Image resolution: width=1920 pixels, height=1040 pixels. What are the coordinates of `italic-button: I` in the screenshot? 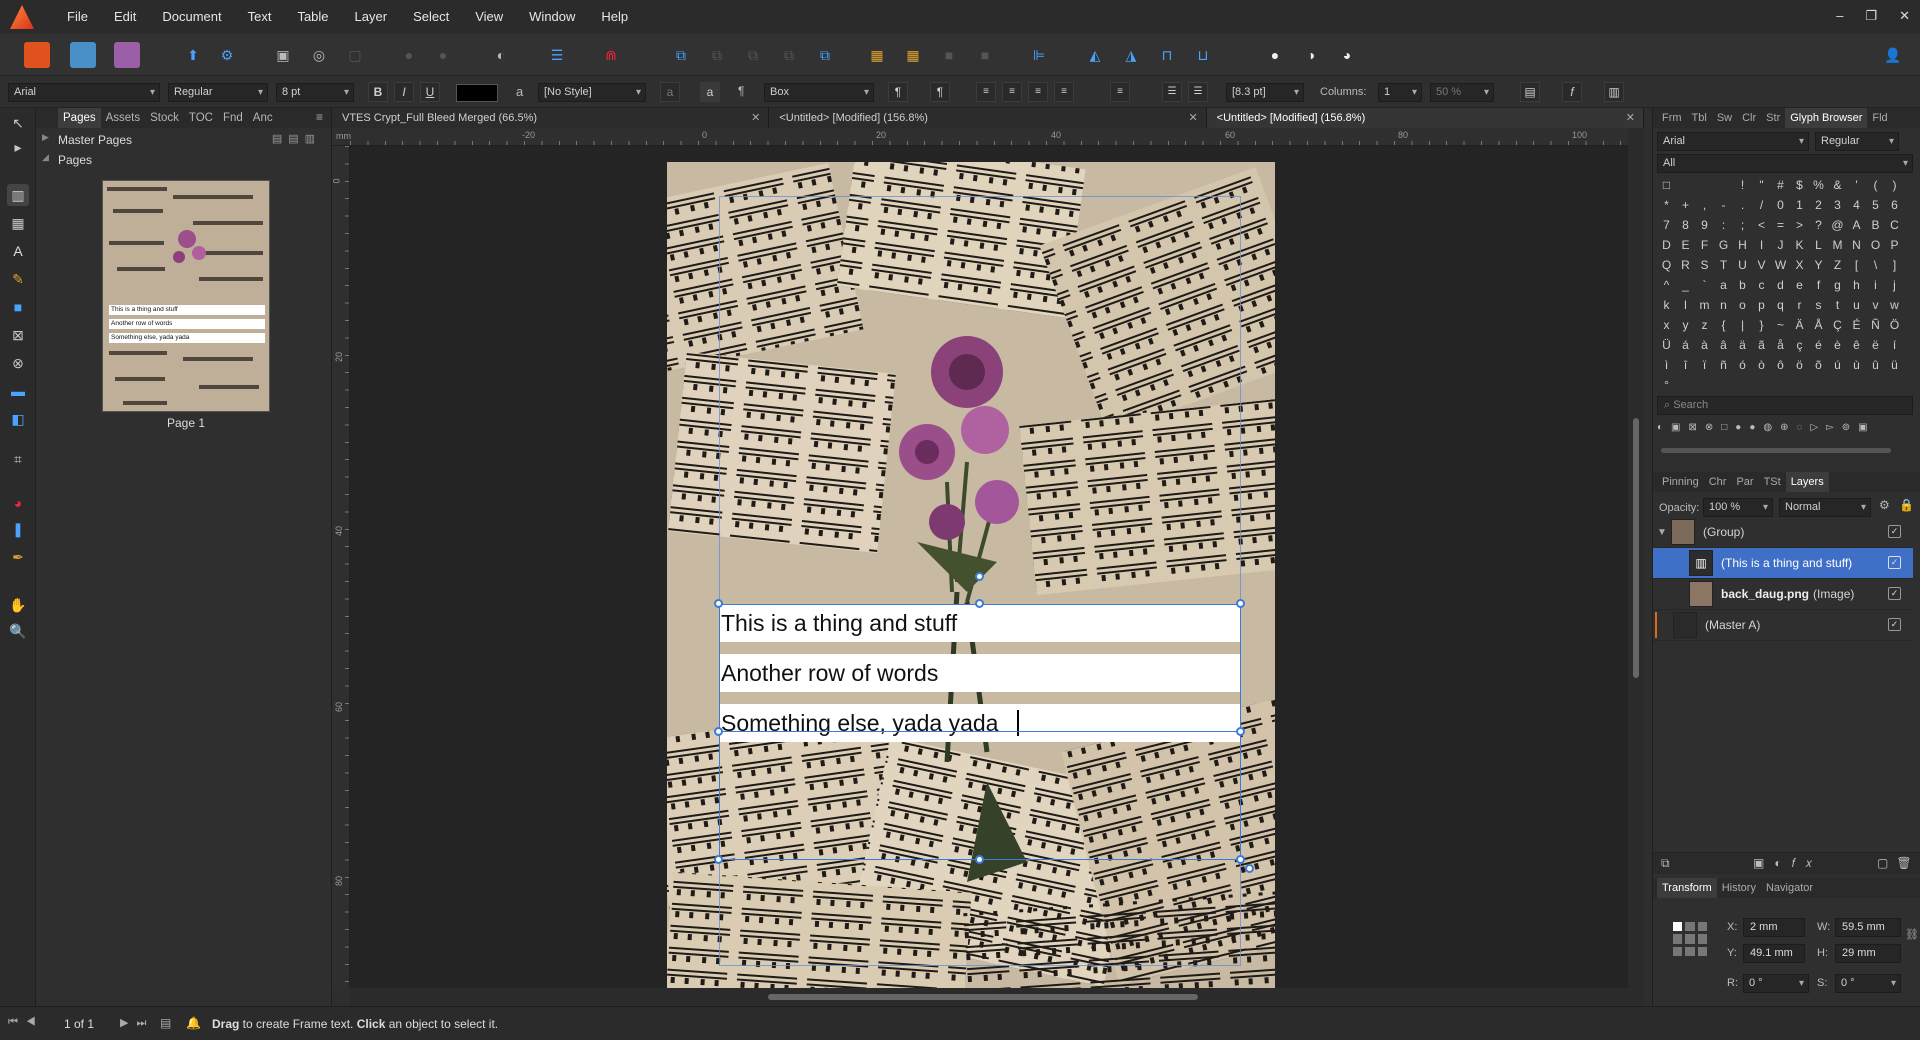 It's located at (404, 92).